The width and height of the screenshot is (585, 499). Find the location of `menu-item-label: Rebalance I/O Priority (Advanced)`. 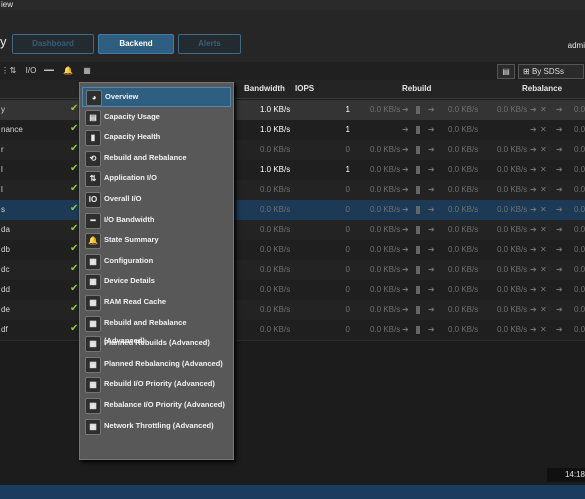

menu-item-label: Rebalance I/O Priority (Advanced) is located at coordinates (164, 404).